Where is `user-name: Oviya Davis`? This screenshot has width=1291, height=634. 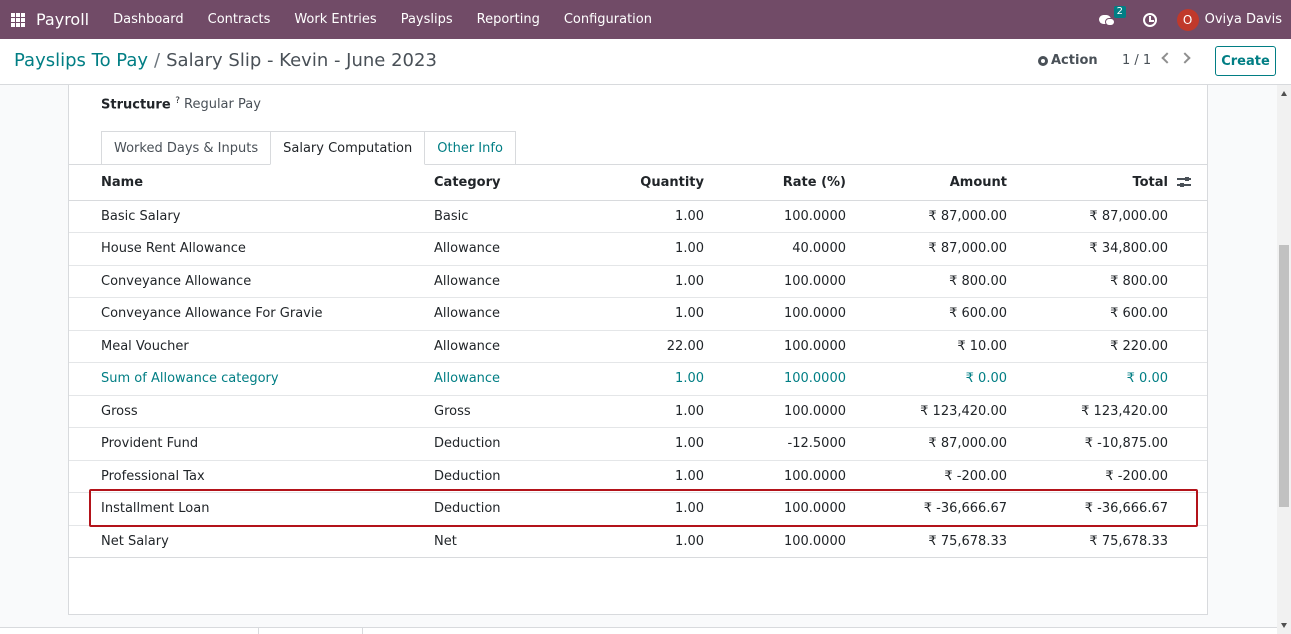 user-name: Oviya Davis is located at coordinates (1243, 19).